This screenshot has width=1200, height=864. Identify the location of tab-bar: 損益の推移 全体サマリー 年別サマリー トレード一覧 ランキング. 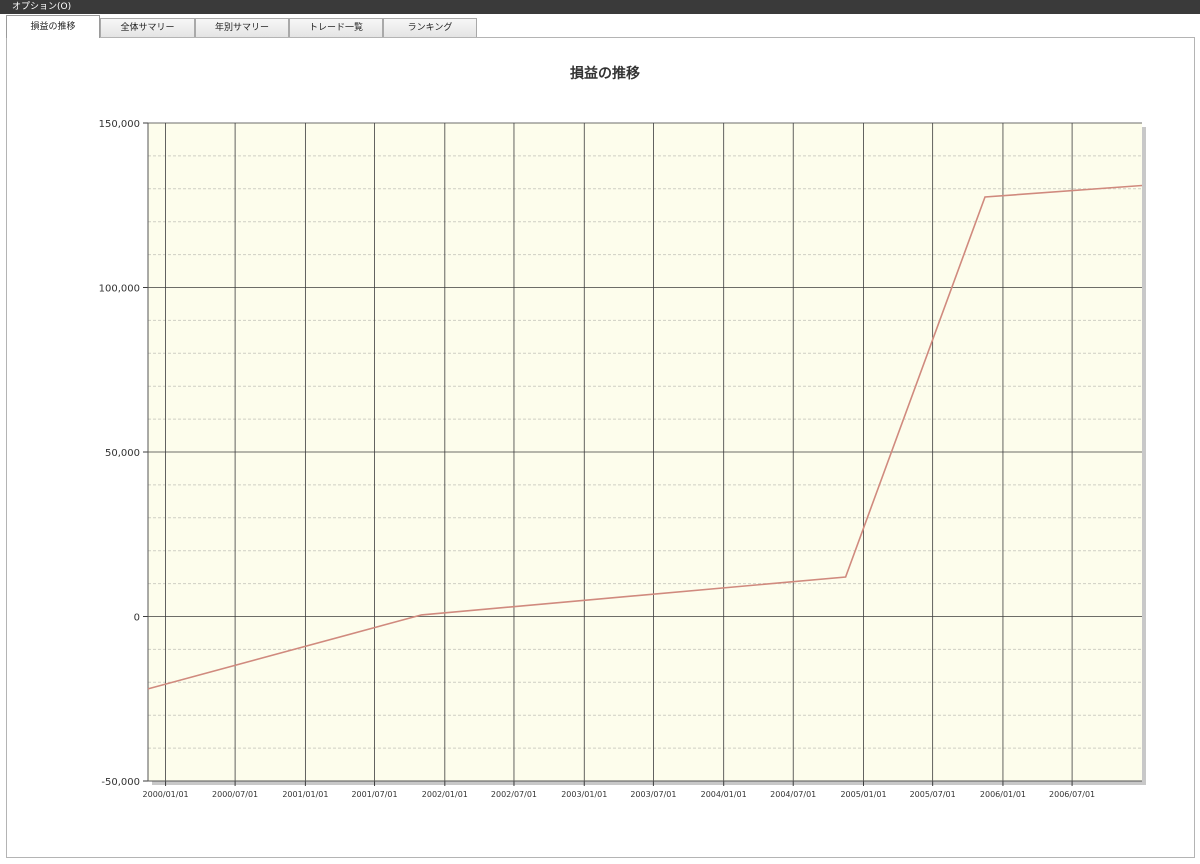
(600, 26).